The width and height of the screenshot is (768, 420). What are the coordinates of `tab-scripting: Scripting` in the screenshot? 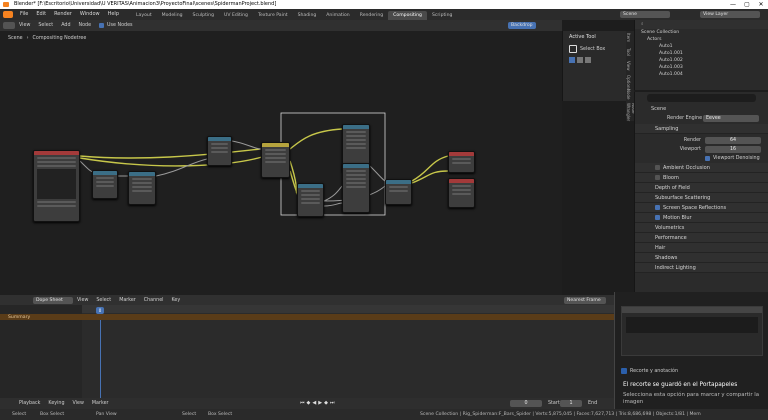 It's located at (442, 15).